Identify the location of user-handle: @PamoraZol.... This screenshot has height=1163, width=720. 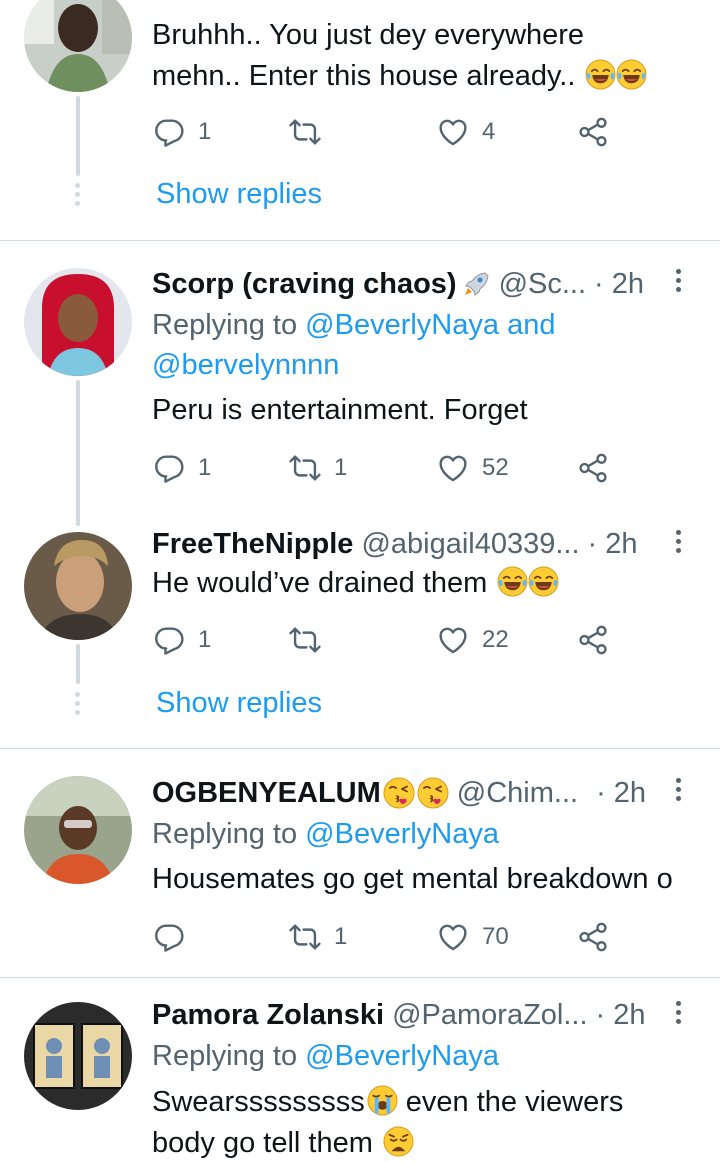
(489, 1015).